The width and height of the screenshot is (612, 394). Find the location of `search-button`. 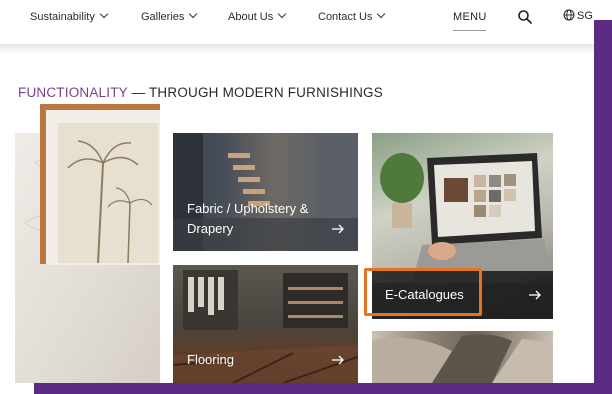

search-button is located at coordinates (525, 17).